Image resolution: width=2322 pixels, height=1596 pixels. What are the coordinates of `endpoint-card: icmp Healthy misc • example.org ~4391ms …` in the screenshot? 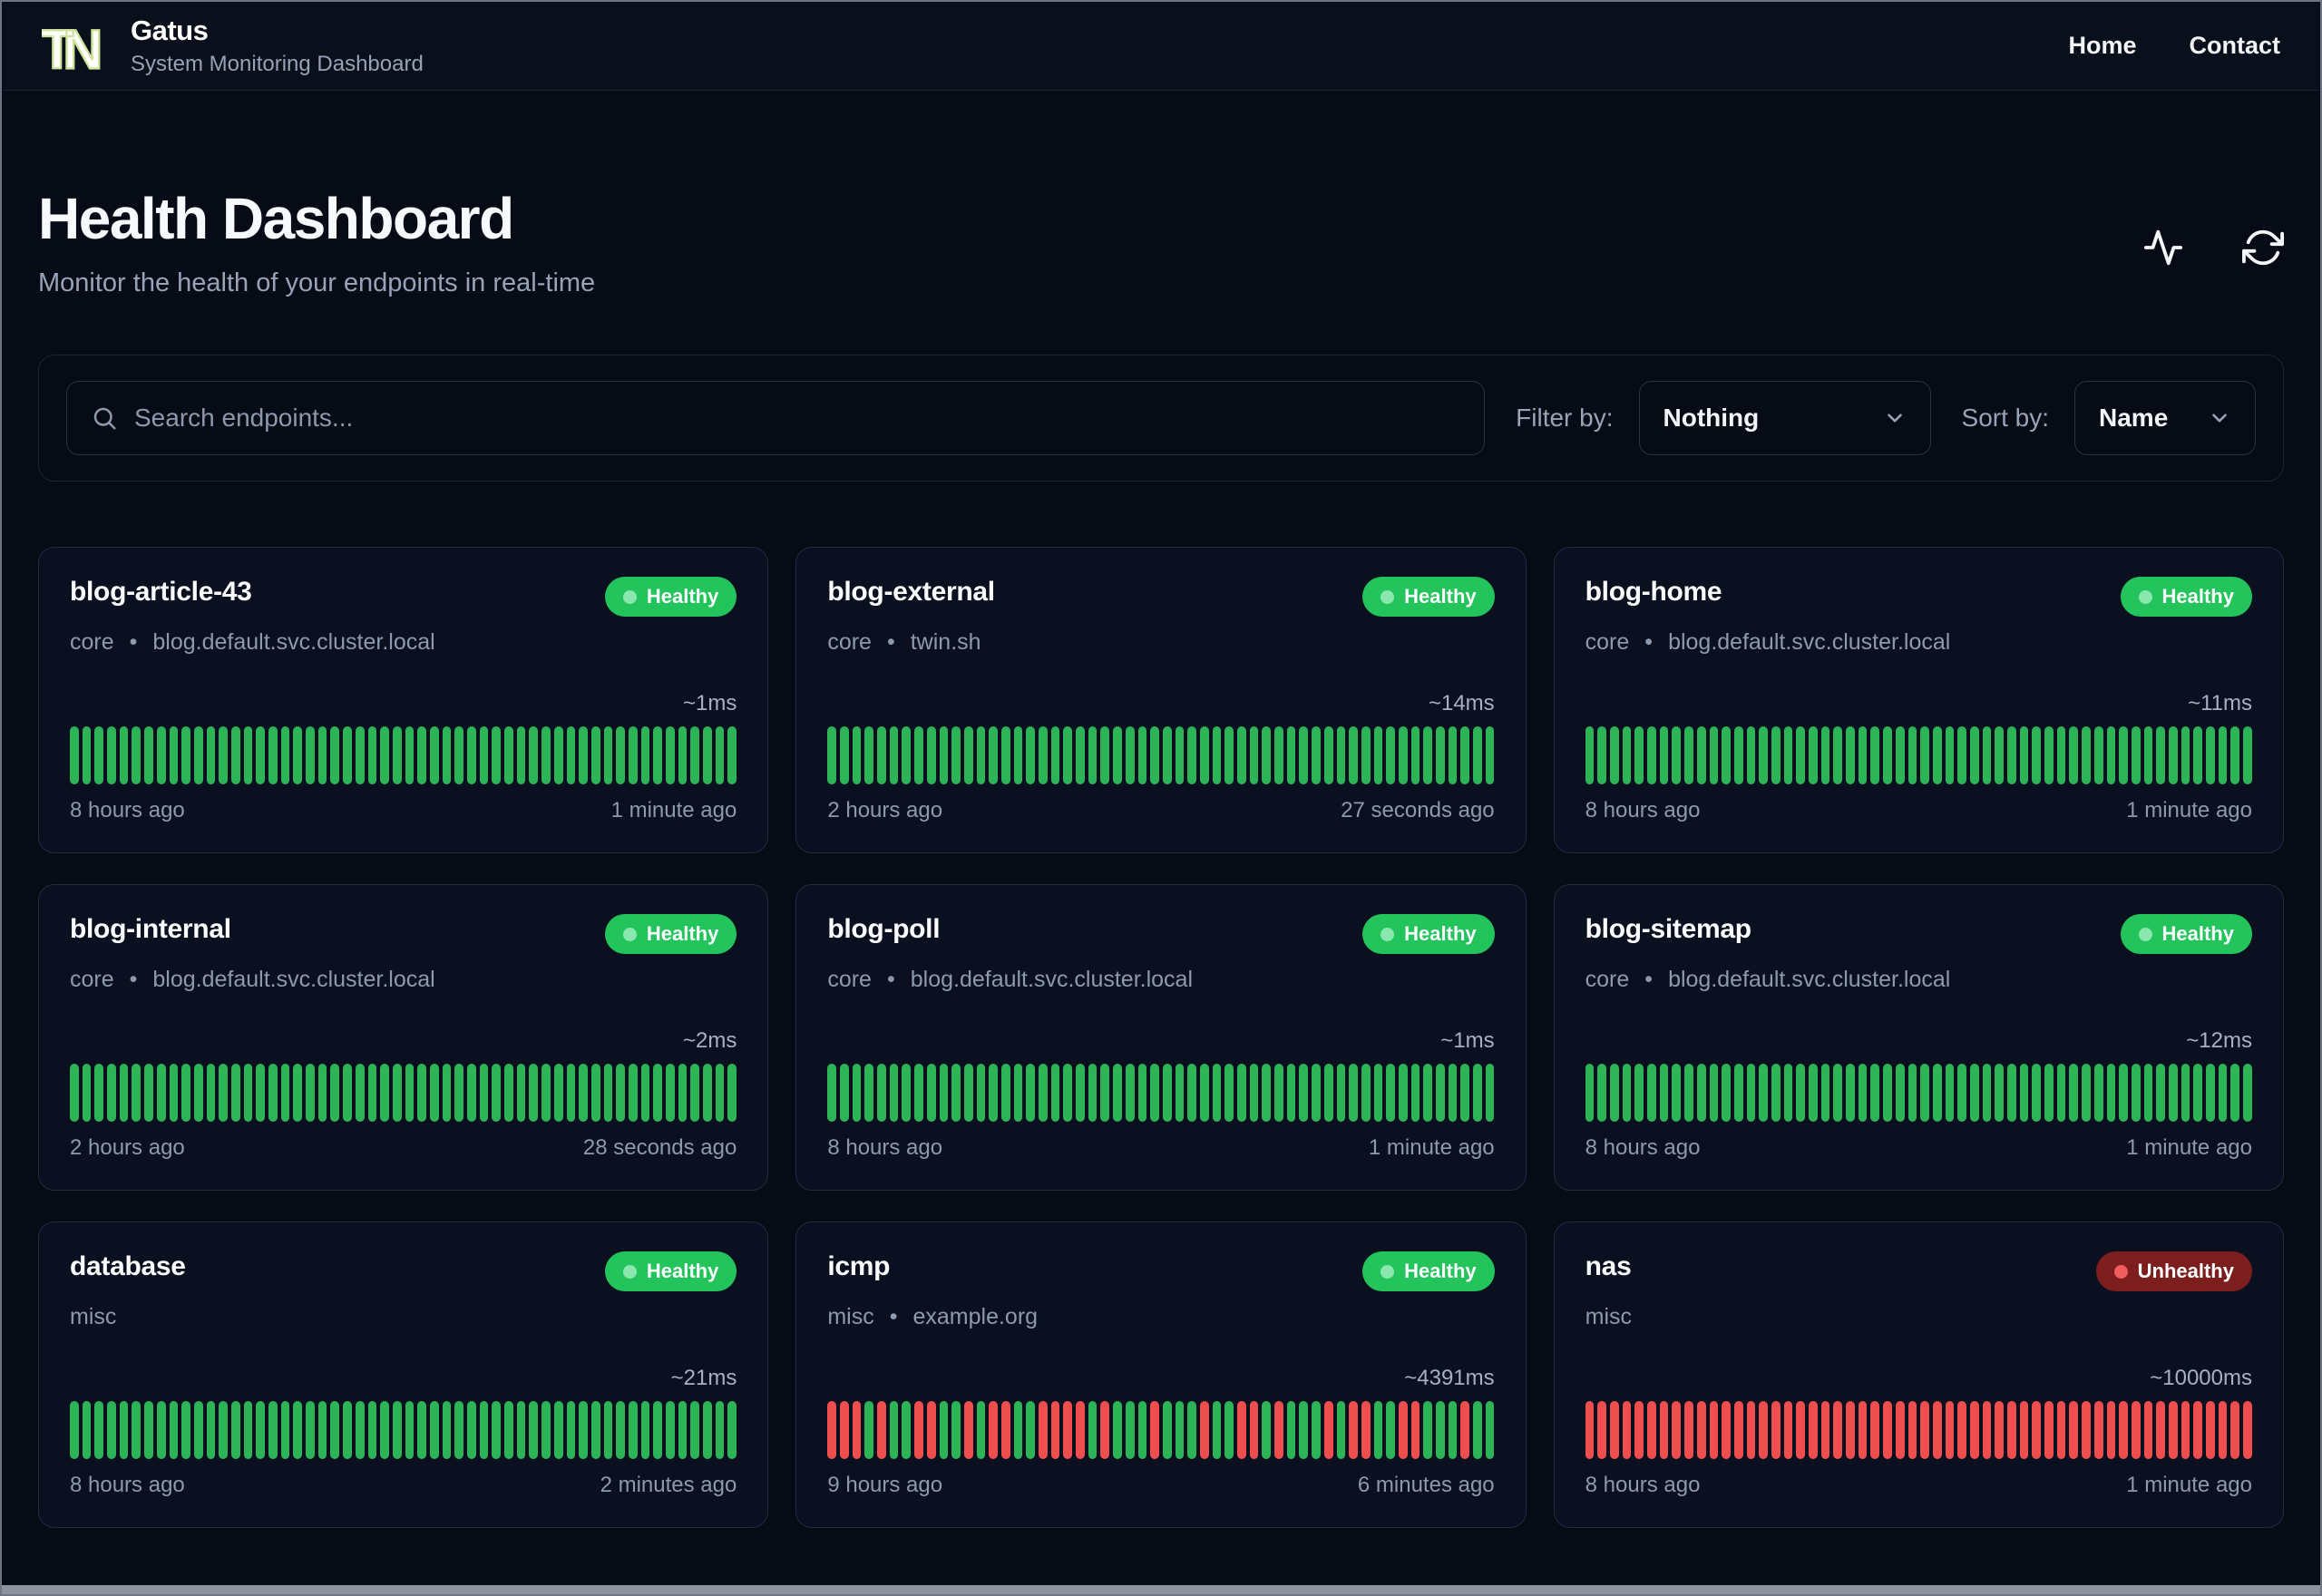 It's located at (1161, 1374).